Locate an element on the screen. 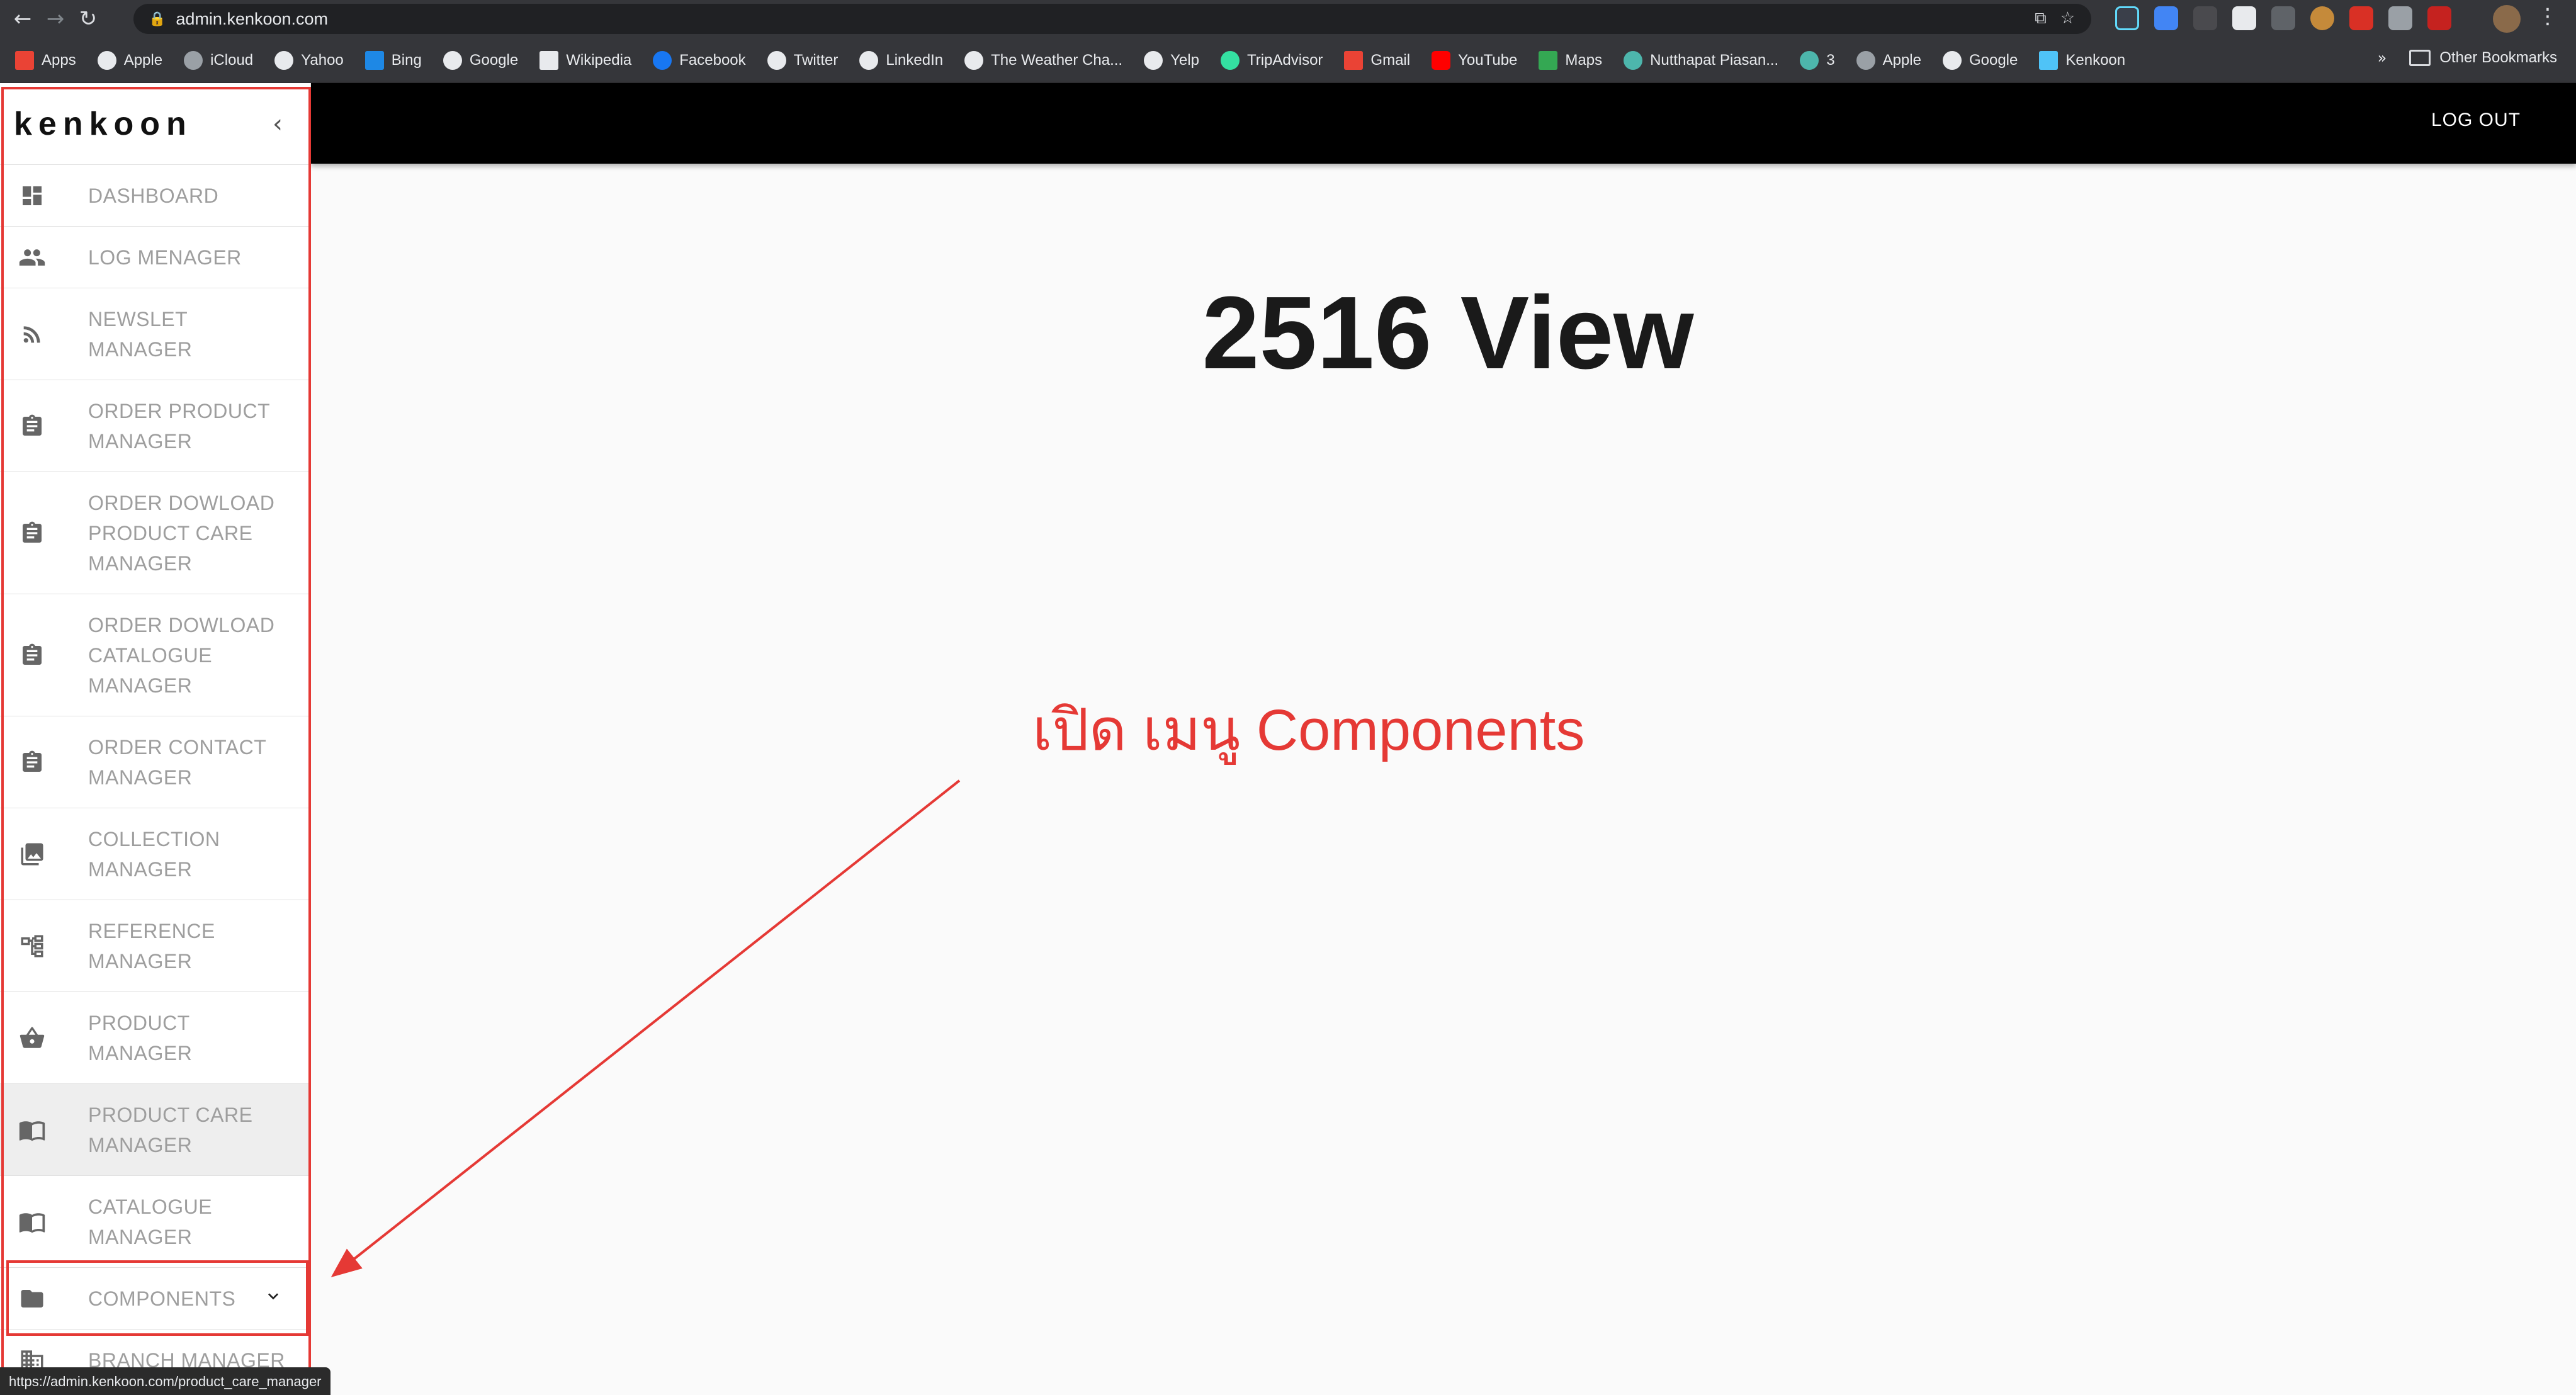 The height and width of the screenshot is (1395, 2576). forward-icon: → is located at coordinates (55, 19).